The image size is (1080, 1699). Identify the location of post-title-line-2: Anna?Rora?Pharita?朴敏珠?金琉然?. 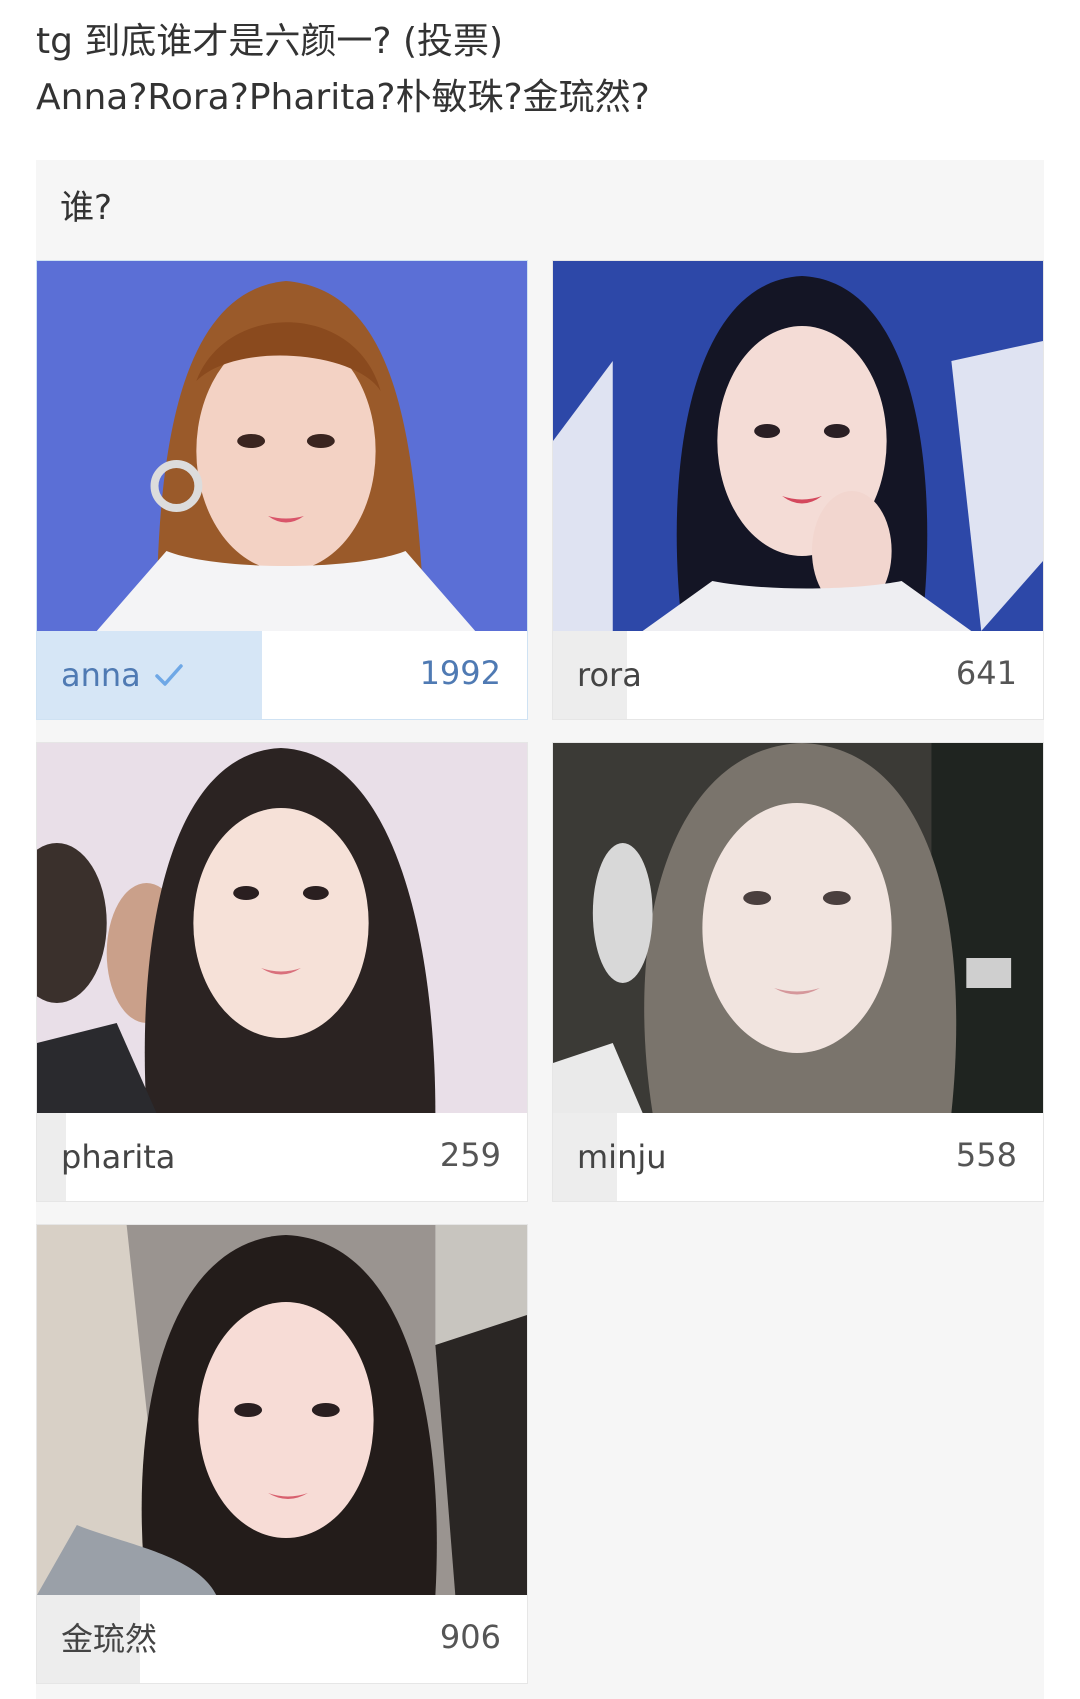
(343, 97).